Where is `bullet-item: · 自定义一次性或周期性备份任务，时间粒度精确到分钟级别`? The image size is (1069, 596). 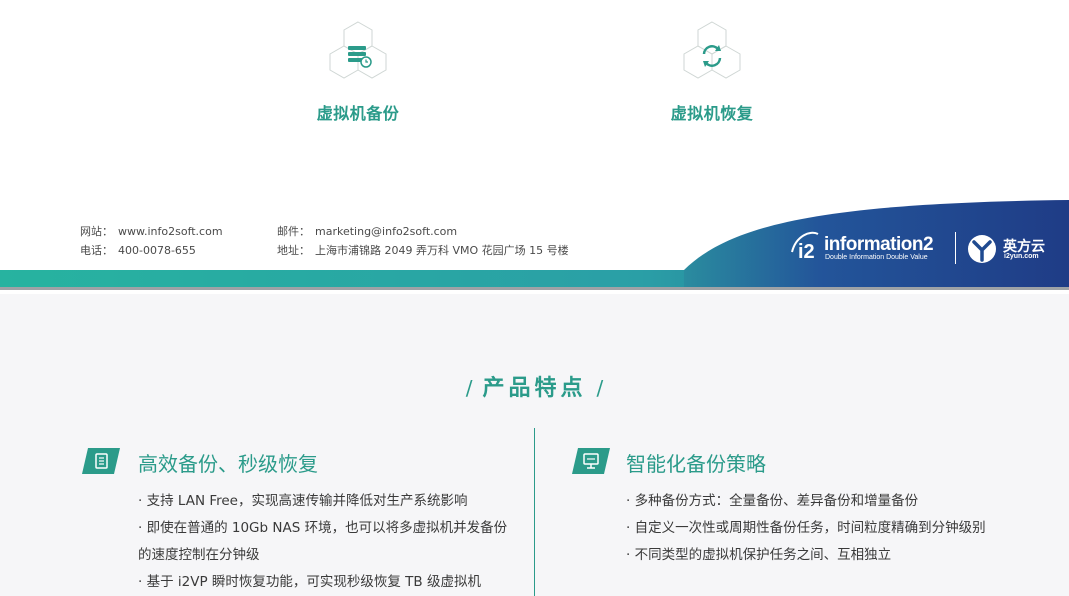 bullet-item: · 自定义一次性或周期性备份任务，时间粒度精确到分钟级别 is located at coordinates (806, 528).